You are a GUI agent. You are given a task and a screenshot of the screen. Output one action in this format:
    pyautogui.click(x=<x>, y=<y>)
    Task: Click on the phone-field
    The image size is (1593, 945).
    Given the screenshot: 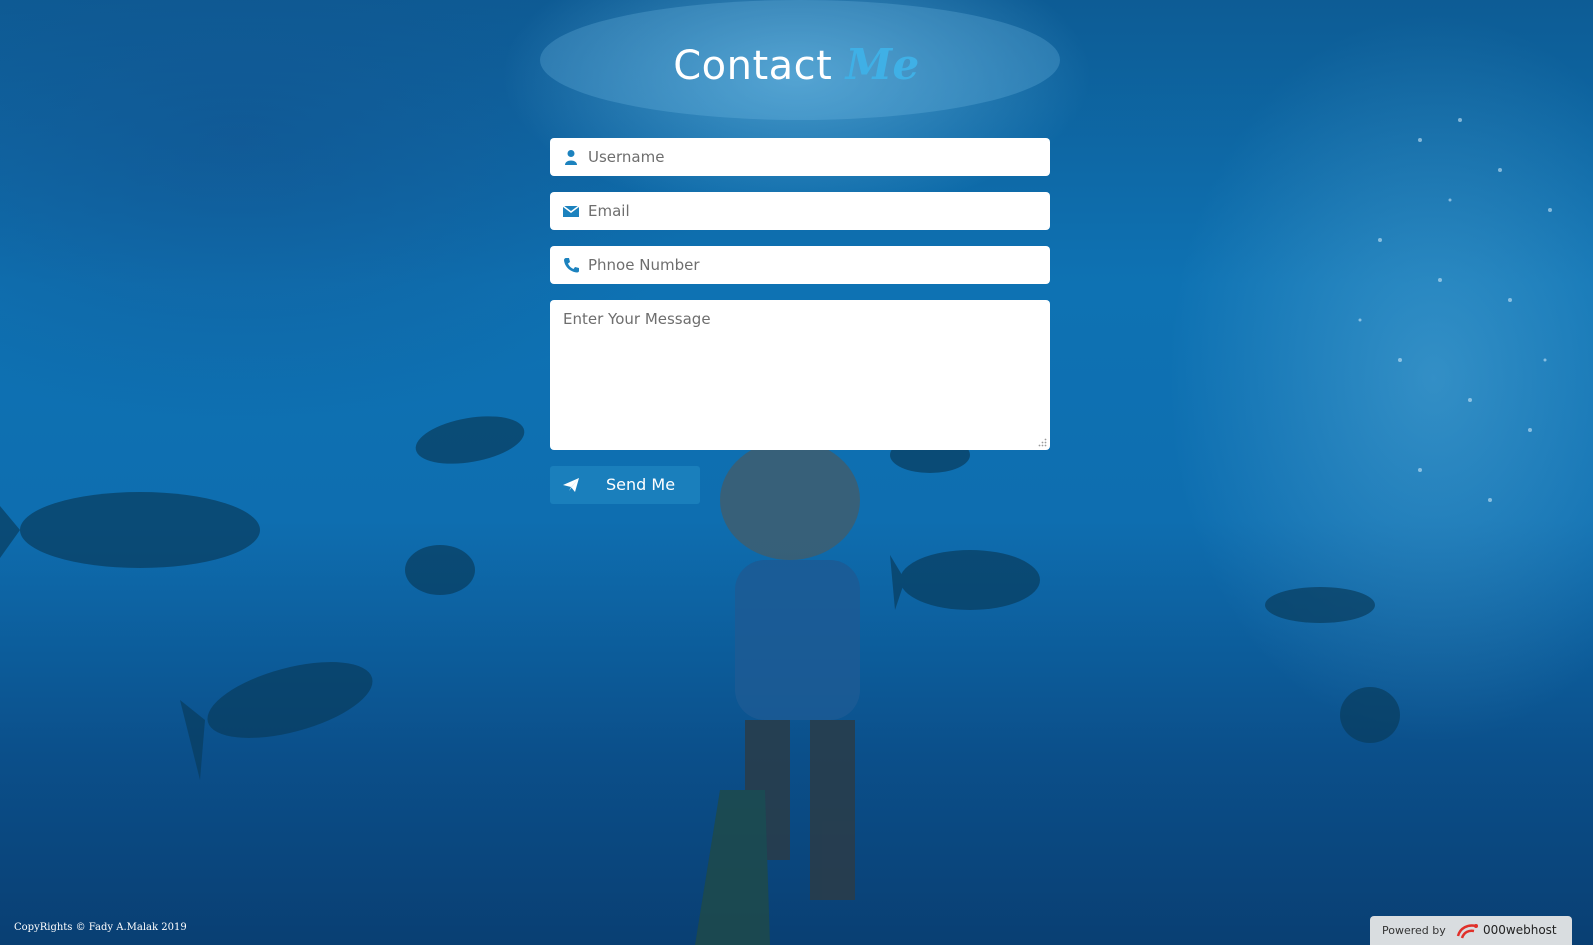 What is the action you would take?
    pyautogui.click(x=800, y=265)
    